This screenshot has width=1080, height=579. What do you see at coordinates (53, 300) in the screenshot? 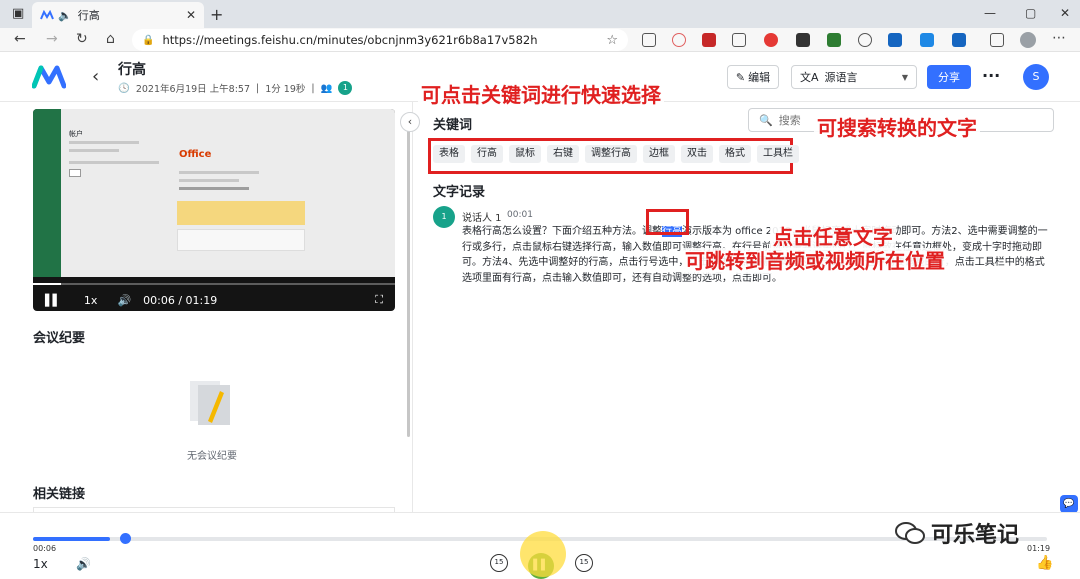
I see `pause-icon: ▌▌` at bounding box center [53, 300].